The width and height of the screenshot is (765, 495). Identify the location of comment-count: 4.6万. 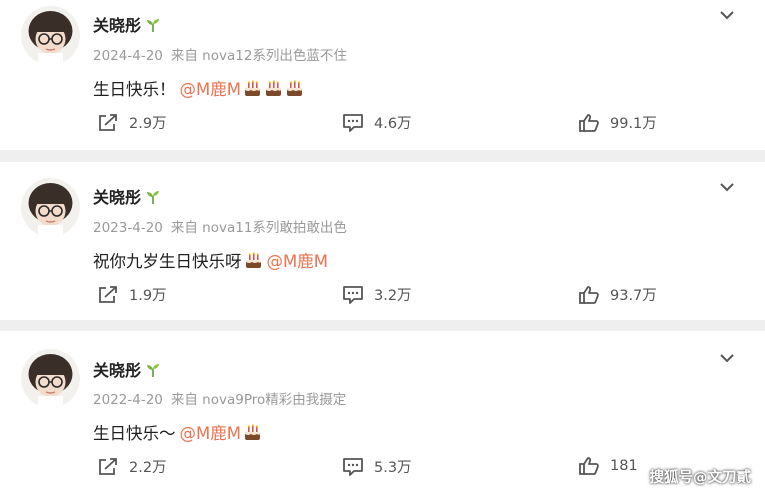
(393, 124).